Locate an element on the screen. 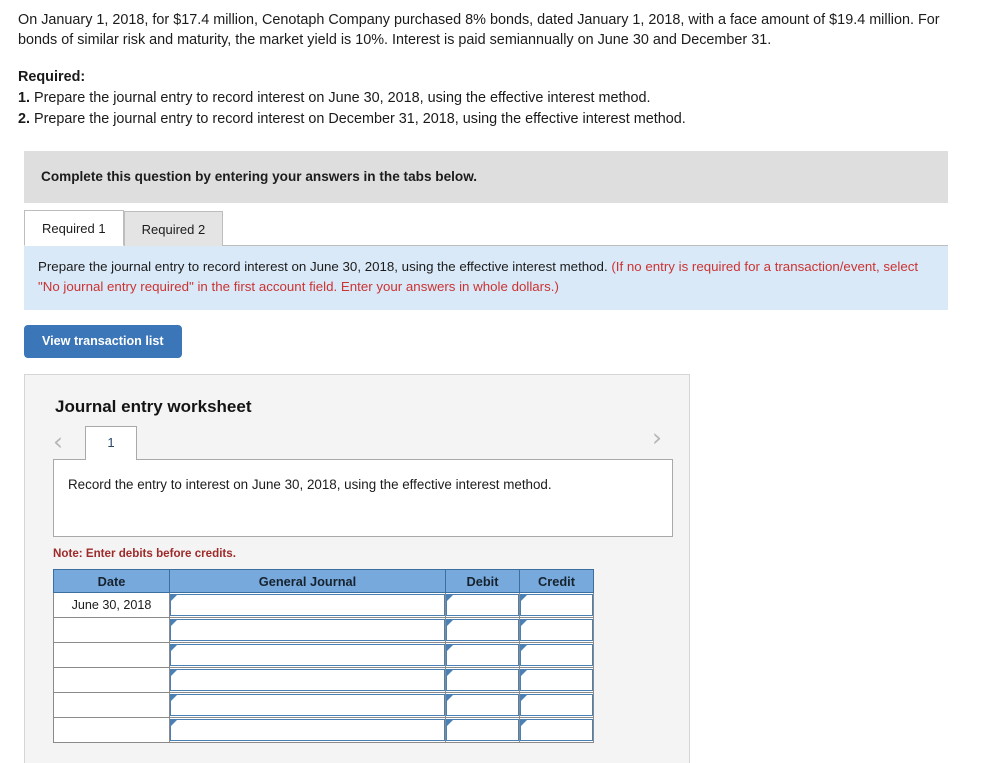  worksheet-page-tab-1: 1 is located at coordinates (111, 443).